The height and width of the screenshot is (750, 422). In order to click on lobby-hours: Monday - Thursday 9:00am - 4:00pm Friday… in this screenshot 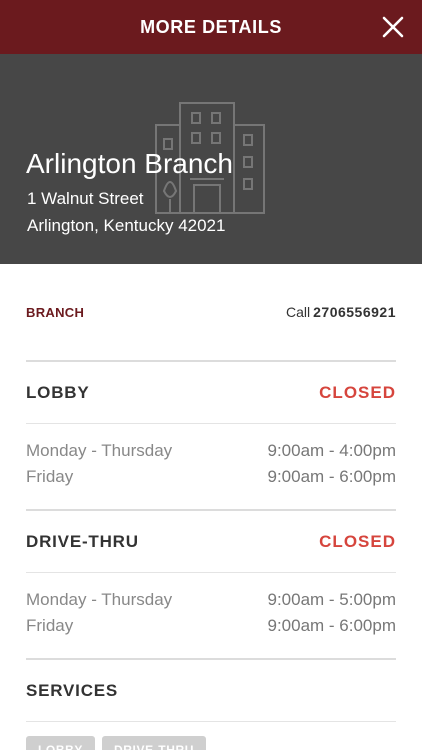, I will do `click(211, 467)`.